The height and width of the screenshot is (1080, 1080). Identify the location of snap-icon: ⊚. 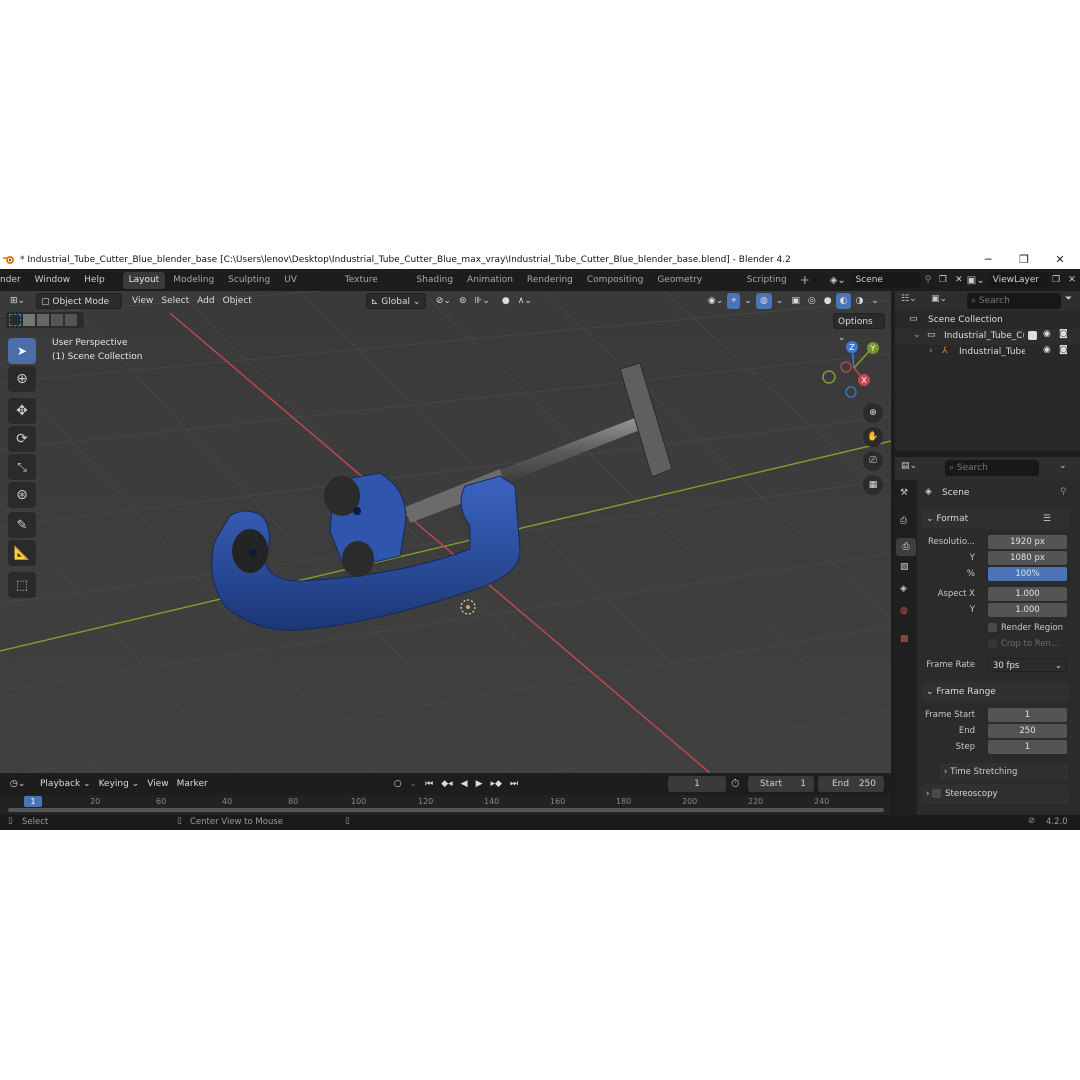
(463, 301).